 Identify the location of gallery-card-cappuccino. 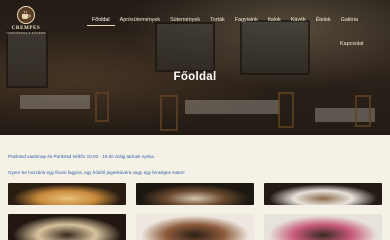
(67, 227).